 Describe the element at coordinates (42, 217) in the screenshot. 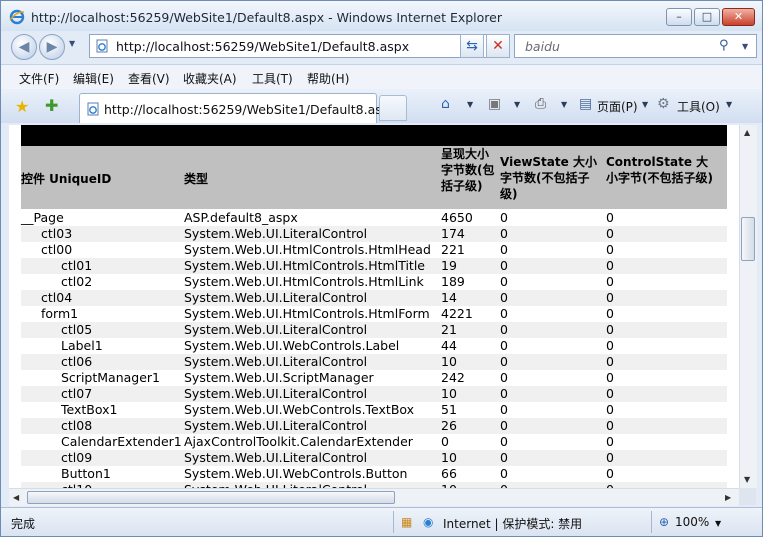

I see `cell-uniqueid: __Page` at that location.